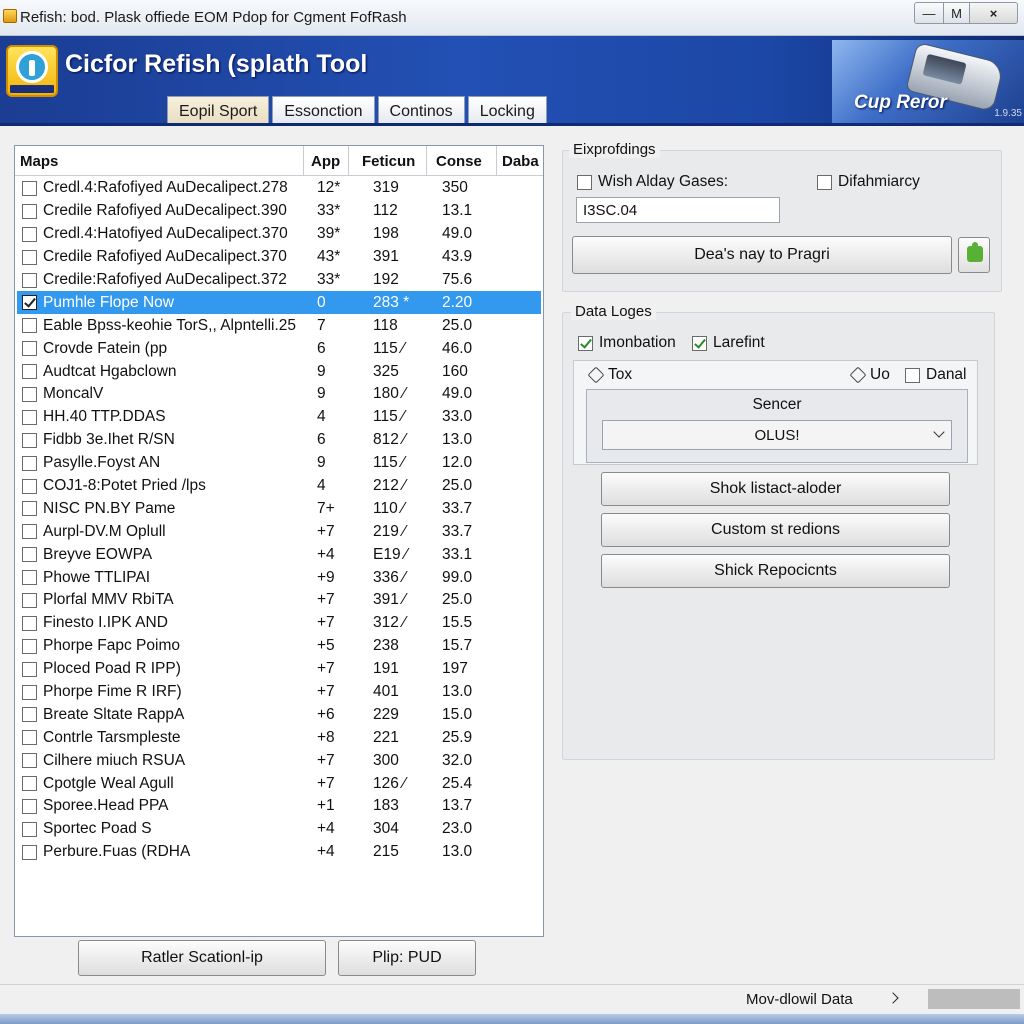 This screenshot has height=1024, width=1024. I want to click on plip-button: Plip: PUD, so click(407, 958).